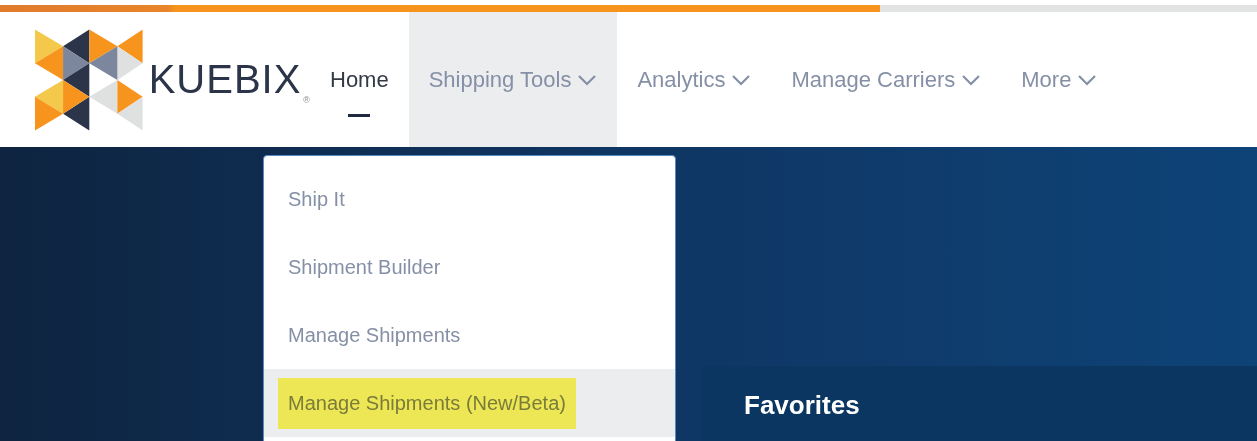 The image size is (1257, 441). I want to click on active-underline, so click(359, 115).